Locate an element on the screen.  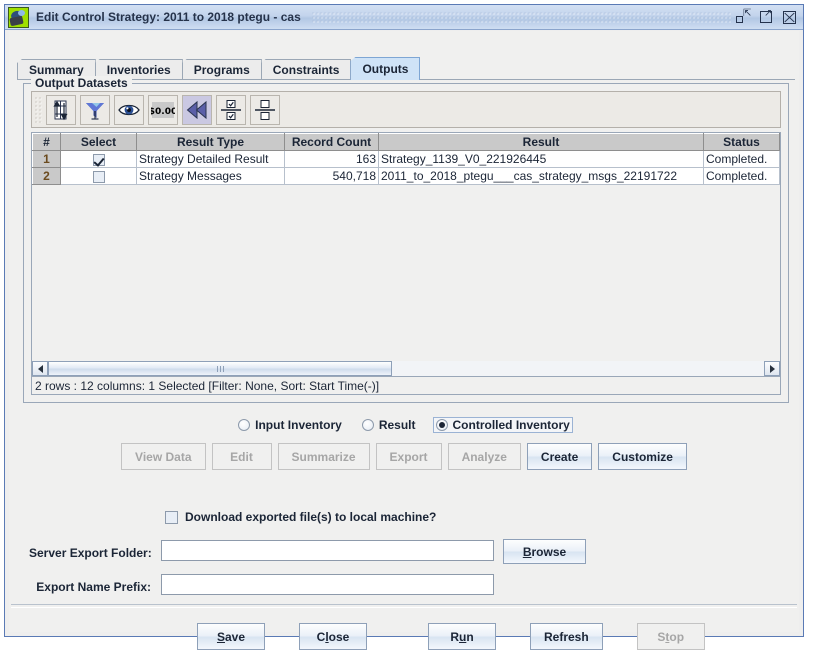
button-label: Create is located at coordinates (559, 456).